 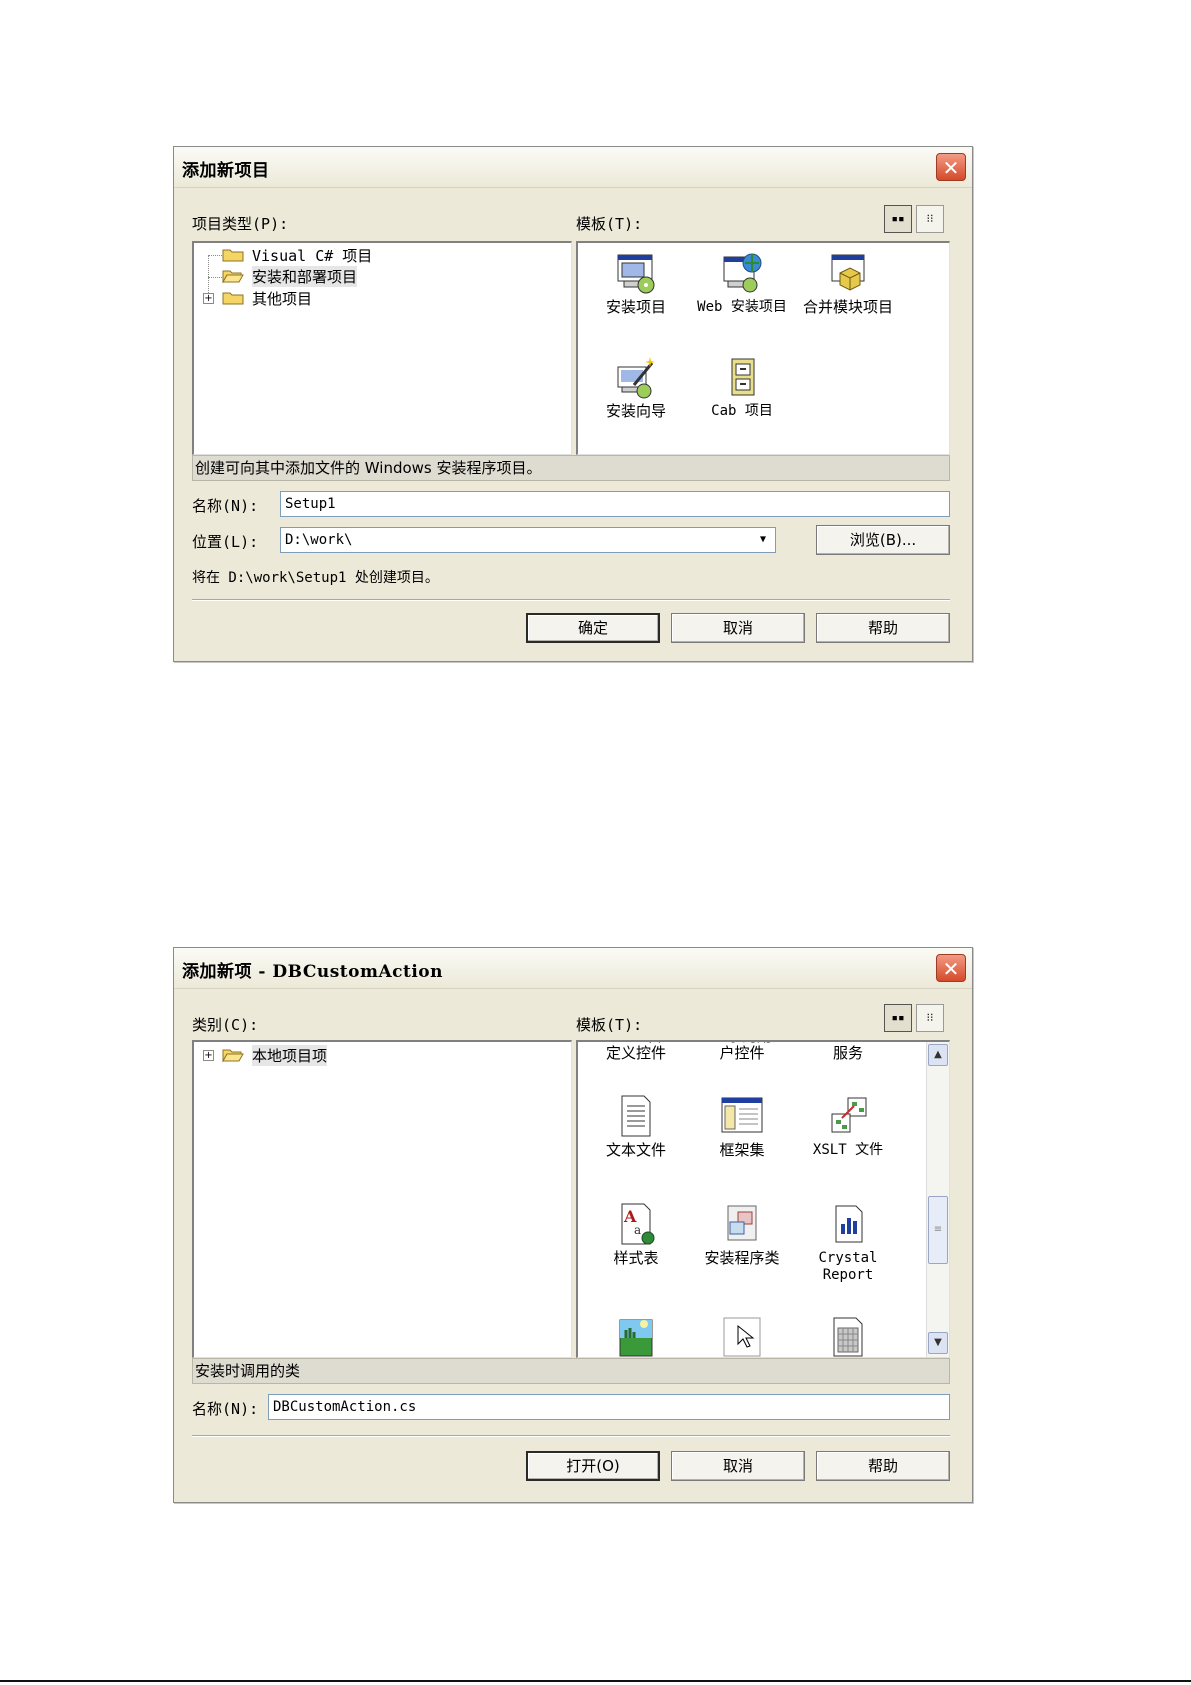 I want to click on cab-project-icon, so click(x=742, y=377).